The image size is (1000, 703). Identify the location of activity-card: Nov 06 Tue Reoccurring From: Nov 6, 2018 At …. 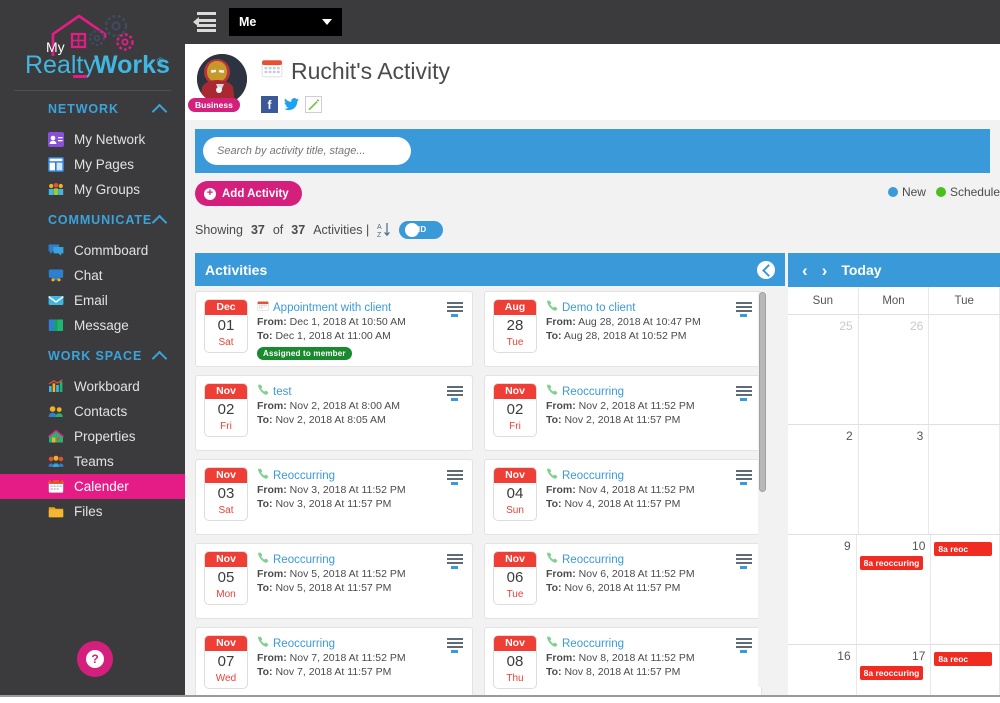
(623, 581).